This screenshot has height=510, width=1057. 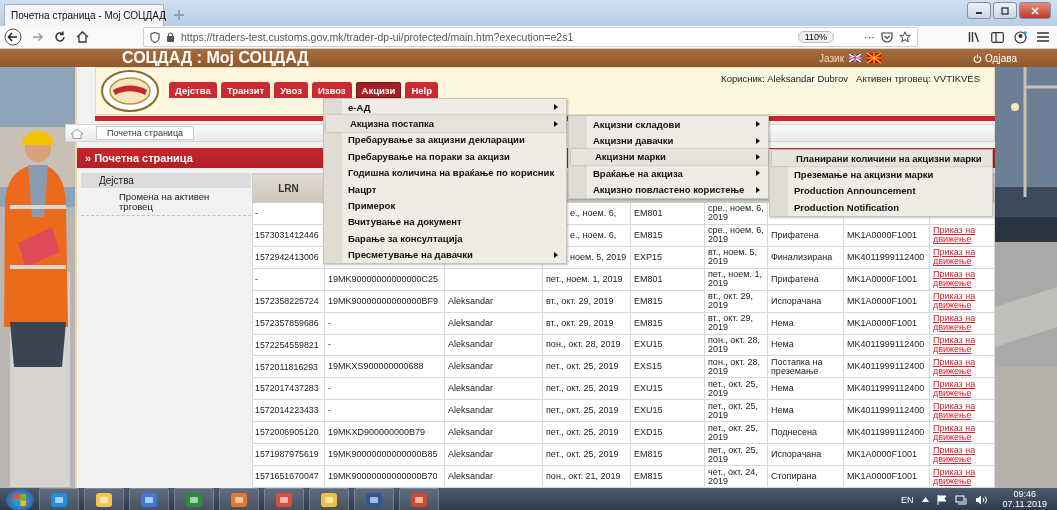 I want to click on close-button, so click(x=1035, y=10).